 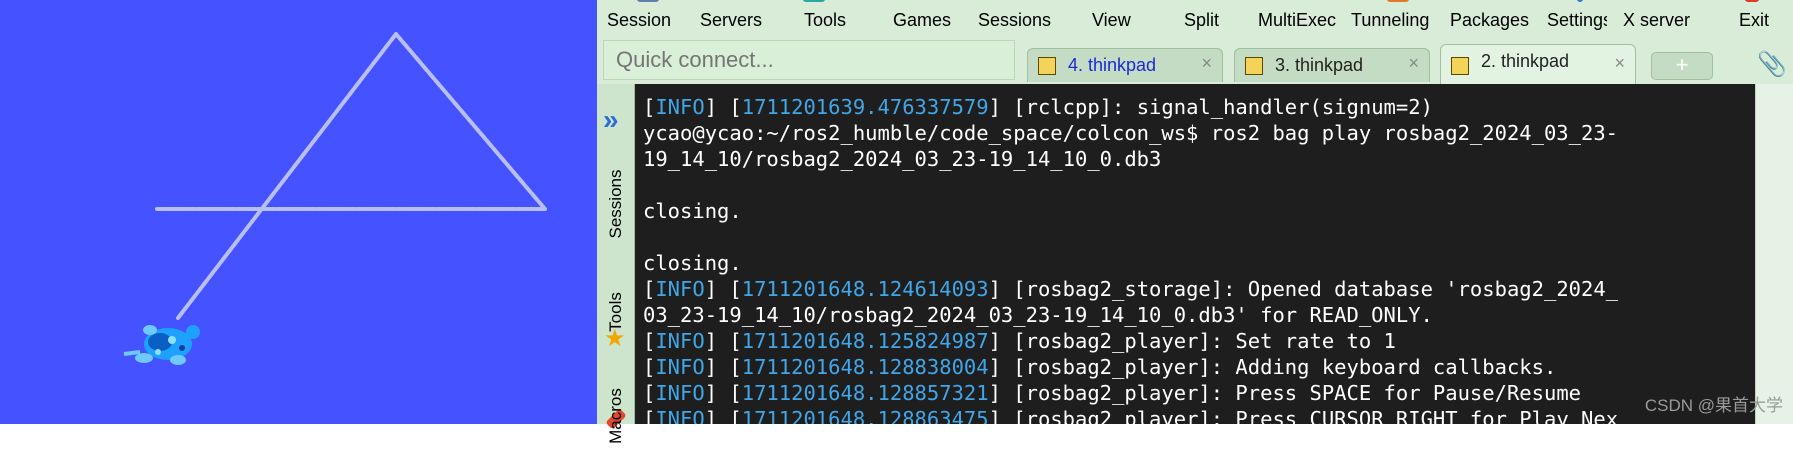 I want to click on menu-multiexec: MultiExec, so click(x=1297, y=20).